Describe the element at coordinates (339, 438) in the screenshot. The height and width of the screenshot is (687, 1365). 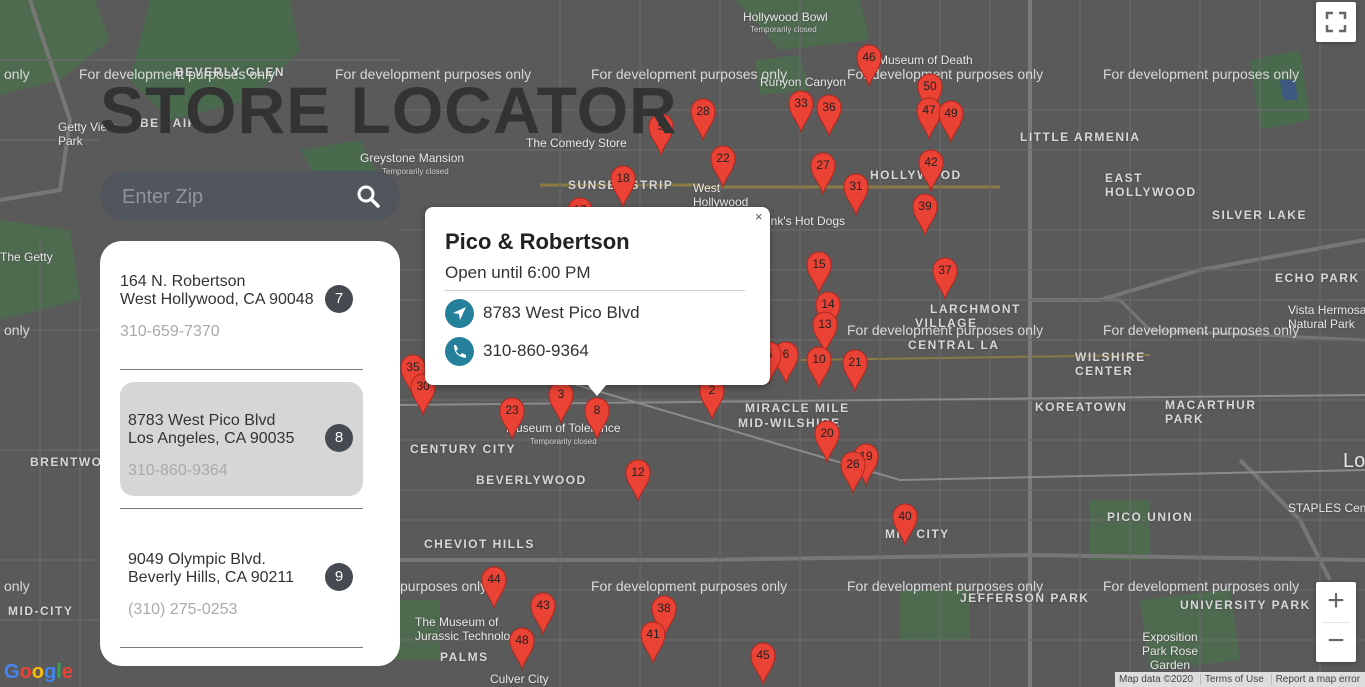
I see `store-number-badge: 8` at that location.